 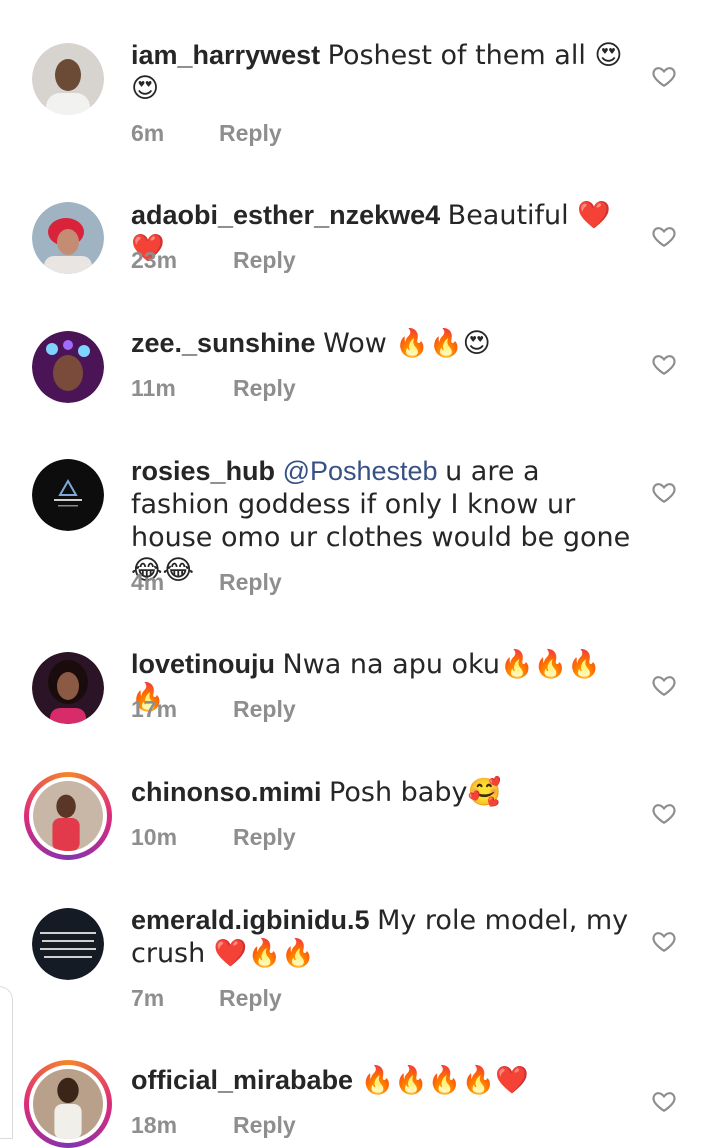 What do you see at coordinates (6, 1062) in the screenshot?
I see `side-edge-panel` at bounding box center [6, 1062].